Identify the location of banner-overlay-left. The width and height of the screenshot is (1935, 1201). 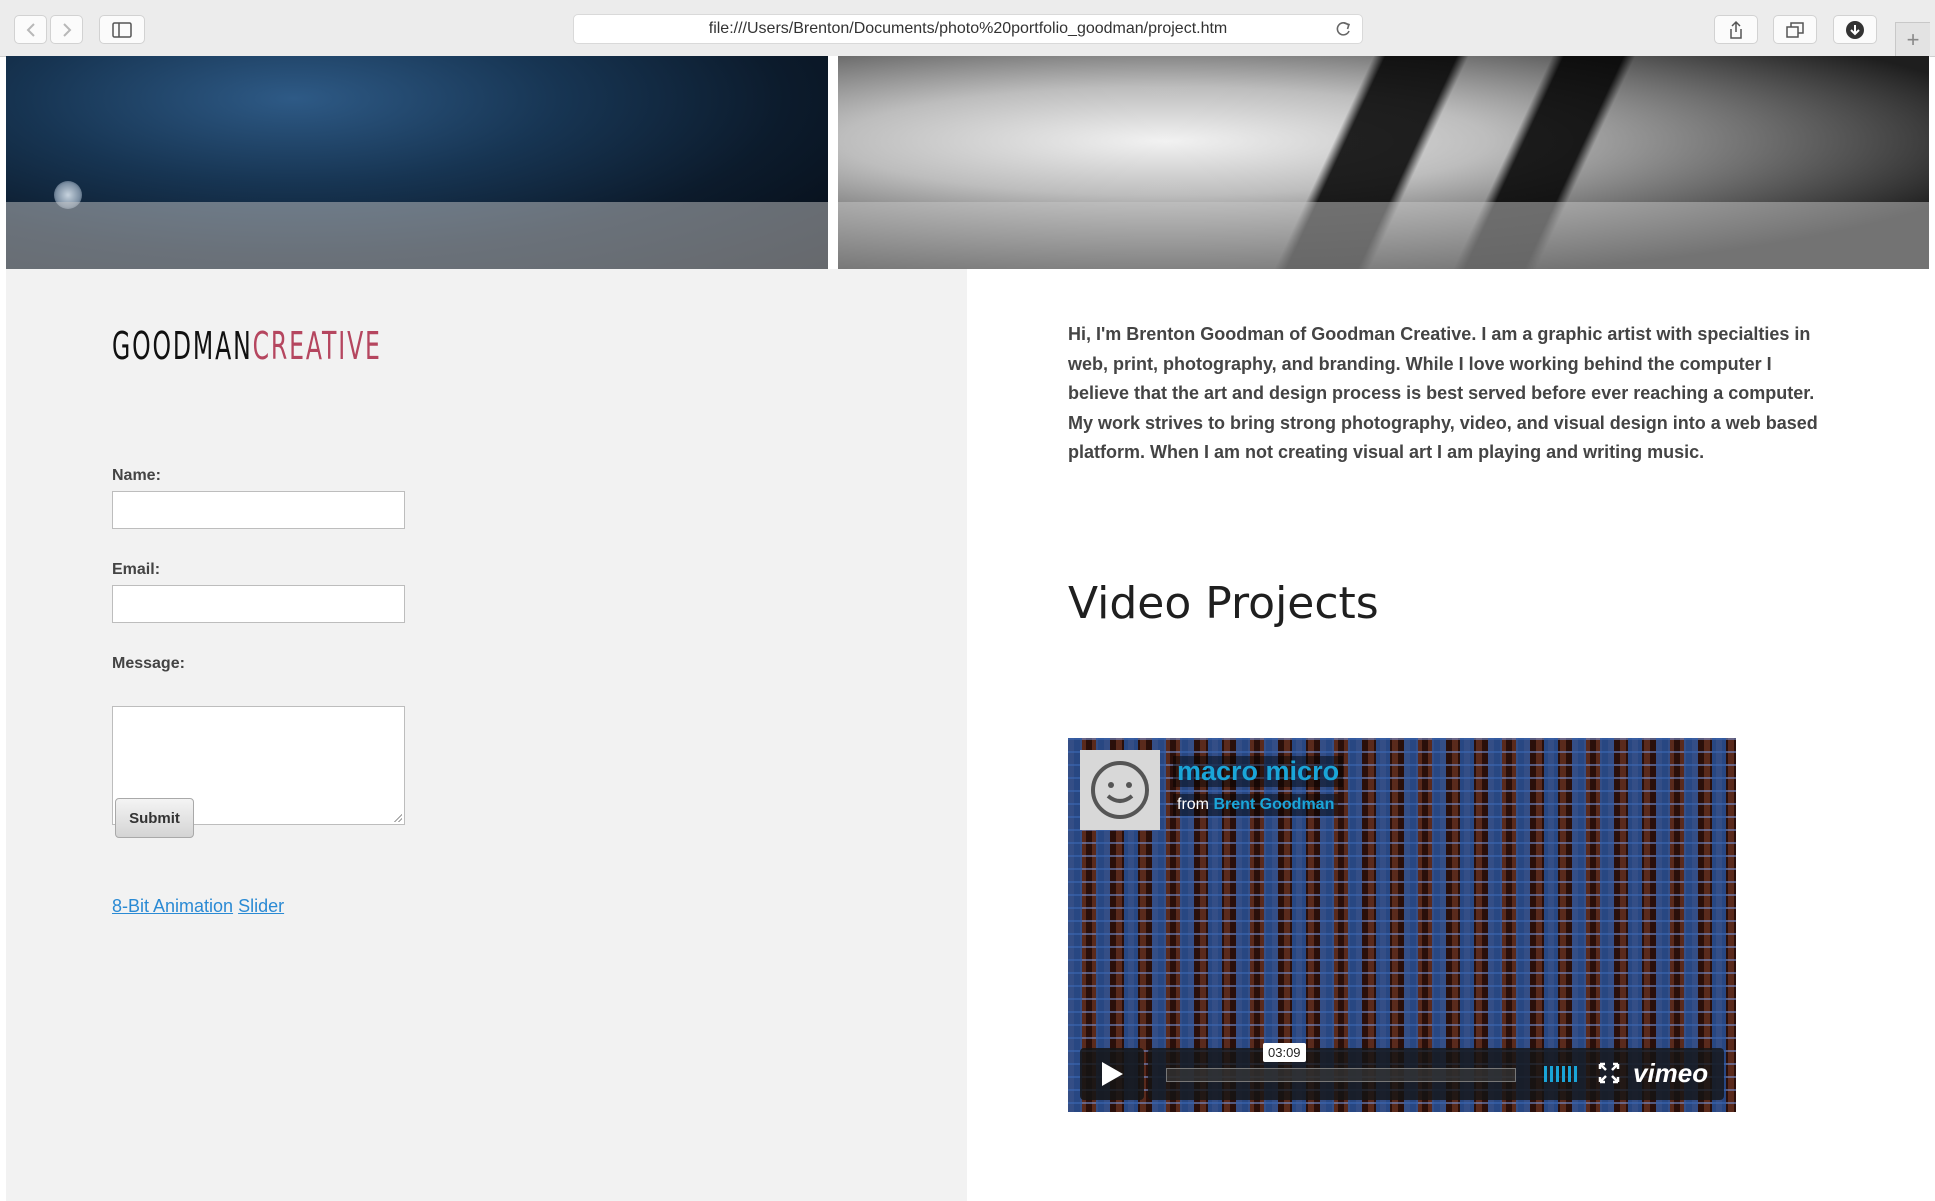
(417, 235).